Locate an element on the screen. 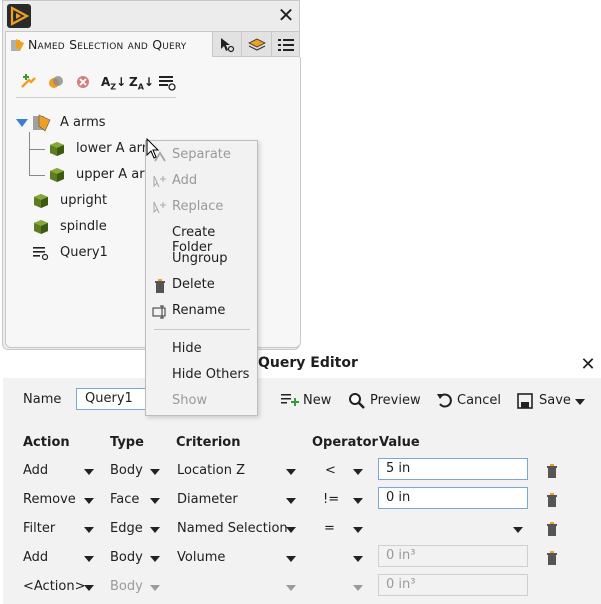  criterion-select: Named Selection is located at coordinates (232, 528).